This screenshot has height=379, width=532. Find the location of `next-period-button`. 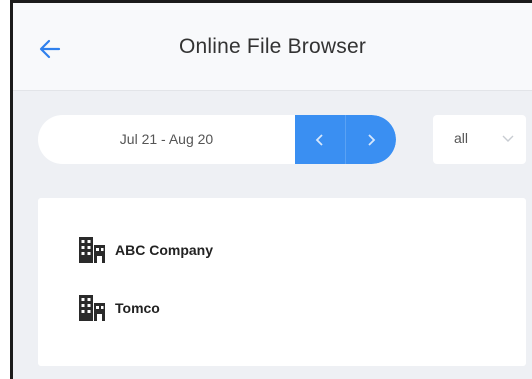

next-period-button is located at coordinates (370, 139).